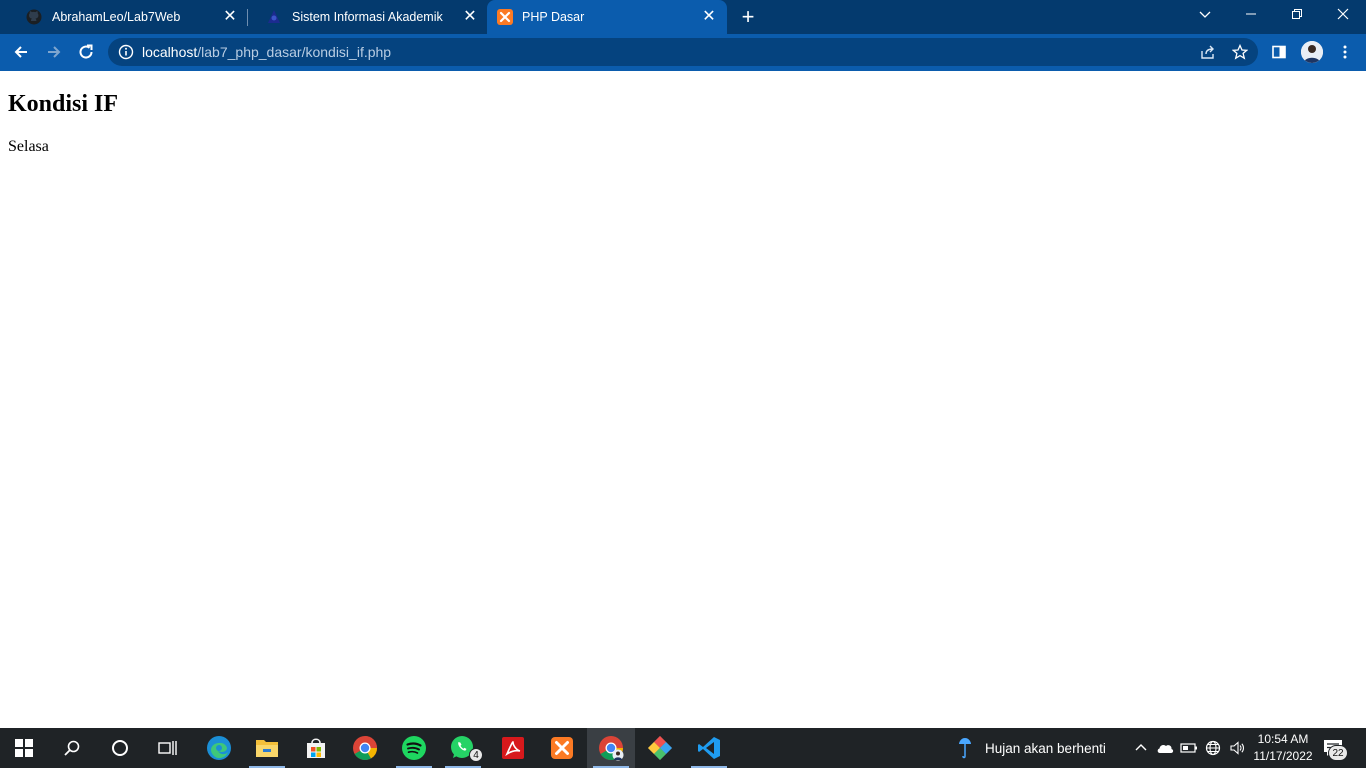  I want to click on new-tab-button: +, so click(748, 17).